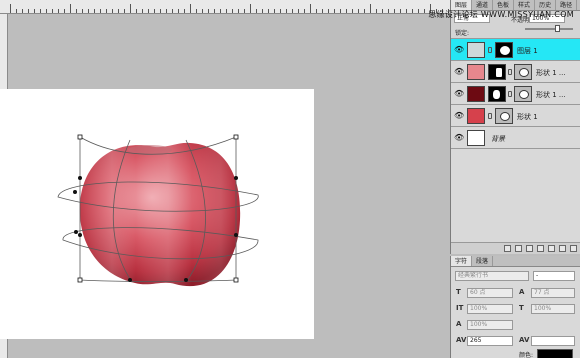 The width and height of the screenshot is (580, 358). Describe the element at coordinates (498, 139) in the screenshot. I see `layer-name: 背景` at that location.